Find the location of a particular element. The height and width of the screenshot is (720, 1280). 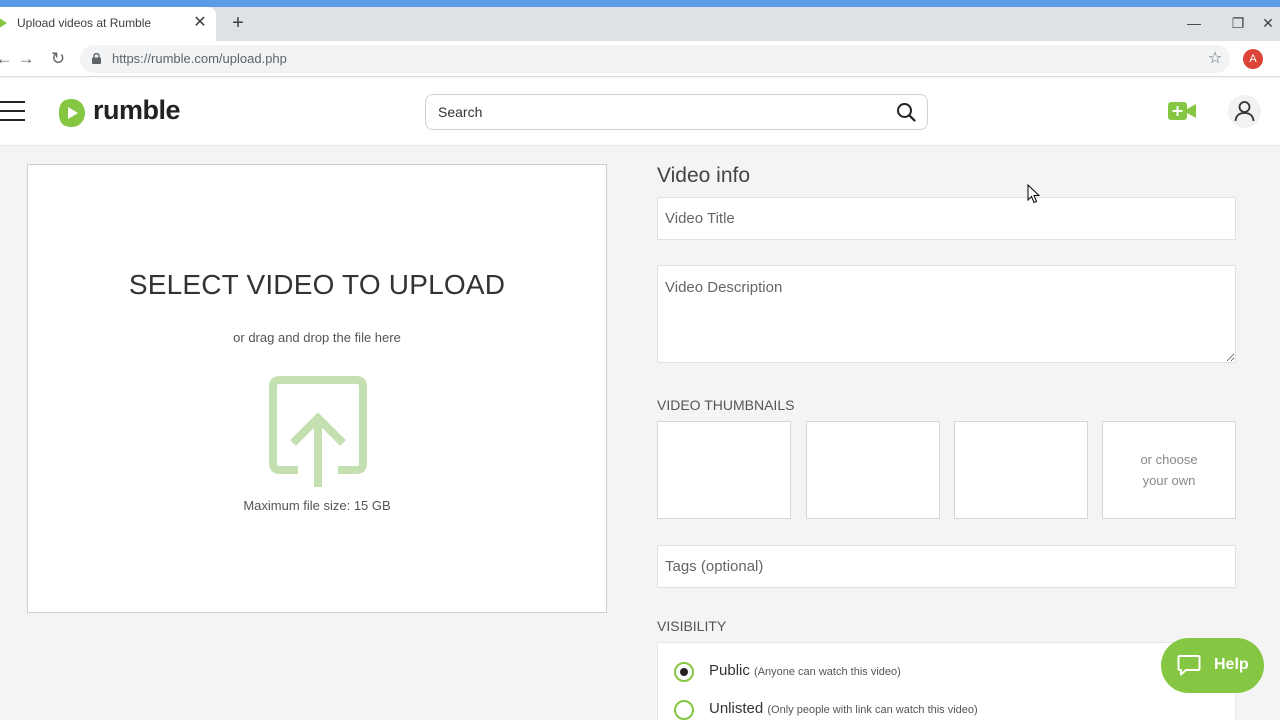

search-input is located at coordinates (658, 112).